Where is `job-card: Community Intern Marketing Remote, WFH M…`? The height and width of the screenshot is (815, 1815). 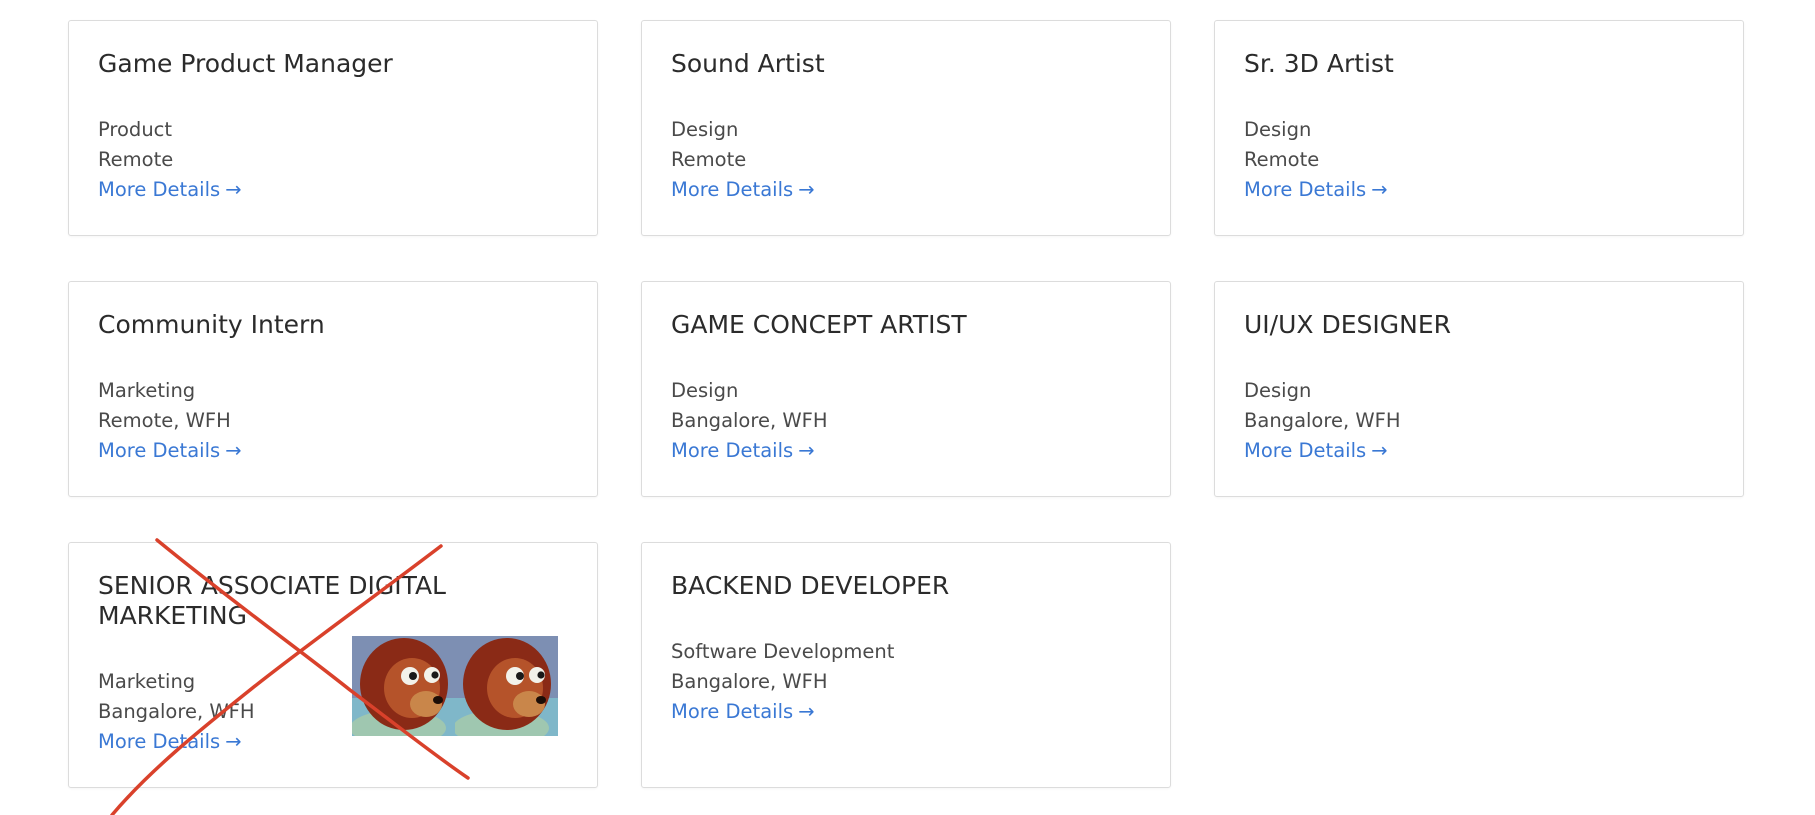
job-card: Community Intern Marketing Remote, WFH M… is located at coordinates (333, 389).